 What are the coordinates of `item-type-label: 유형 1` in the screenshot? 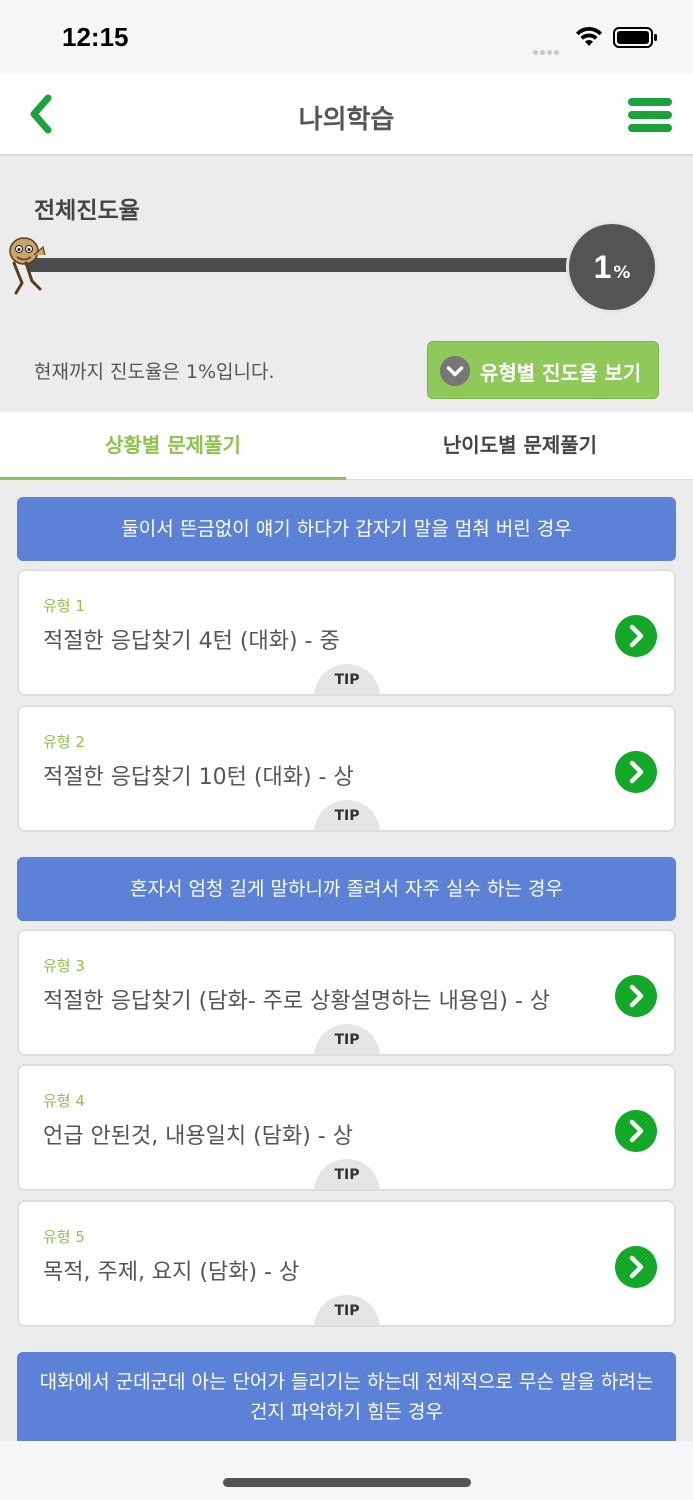 It's located at (64, 606).